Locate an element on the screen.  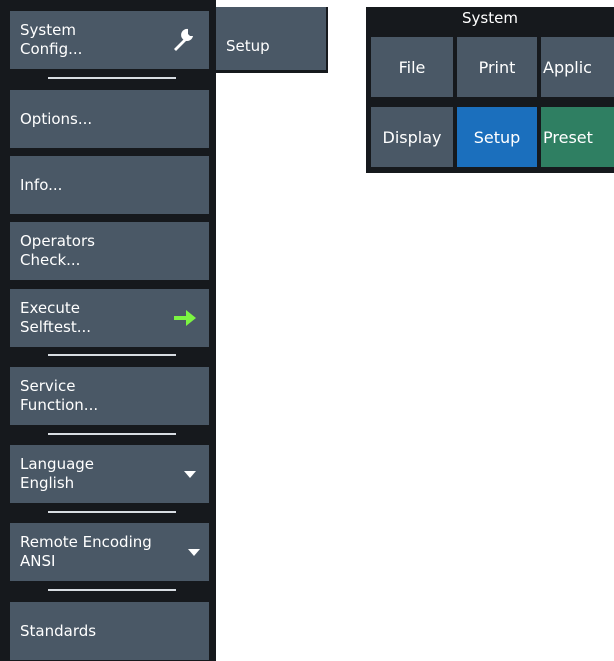
language-label: Language English is located at coordinates (57, 473).